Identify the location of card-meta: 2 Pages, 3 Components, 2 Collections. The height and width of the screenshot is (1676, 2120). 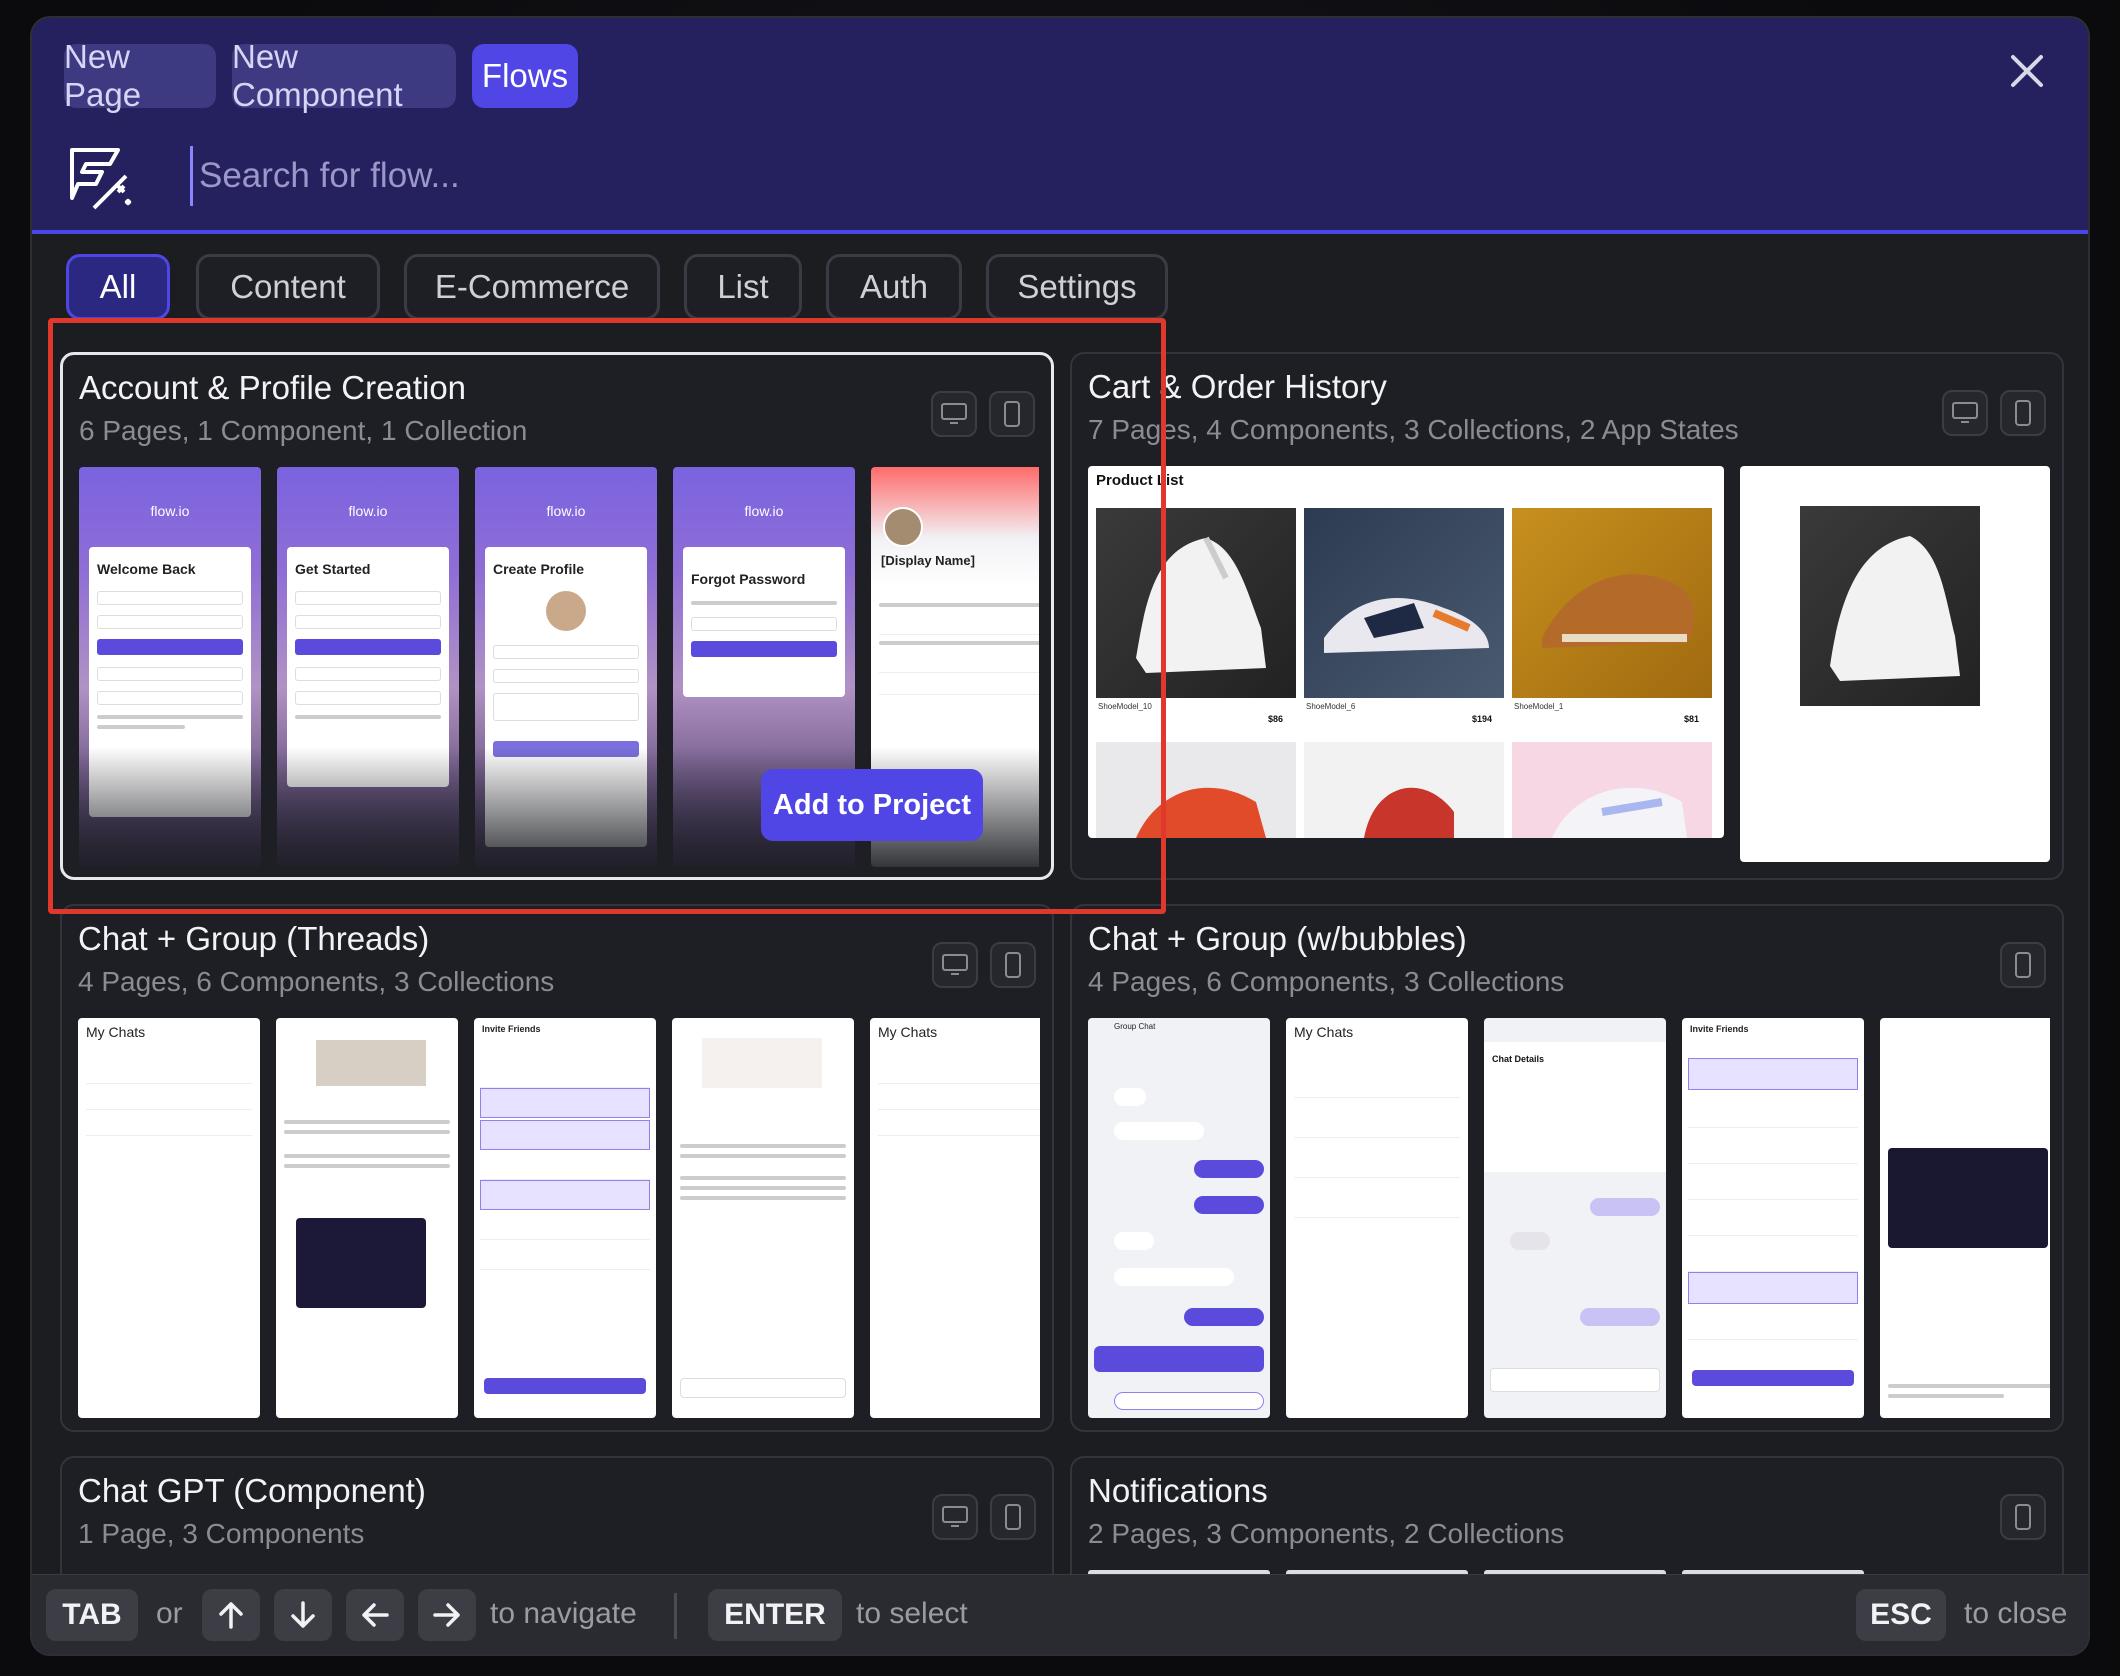
(1326, 1533).